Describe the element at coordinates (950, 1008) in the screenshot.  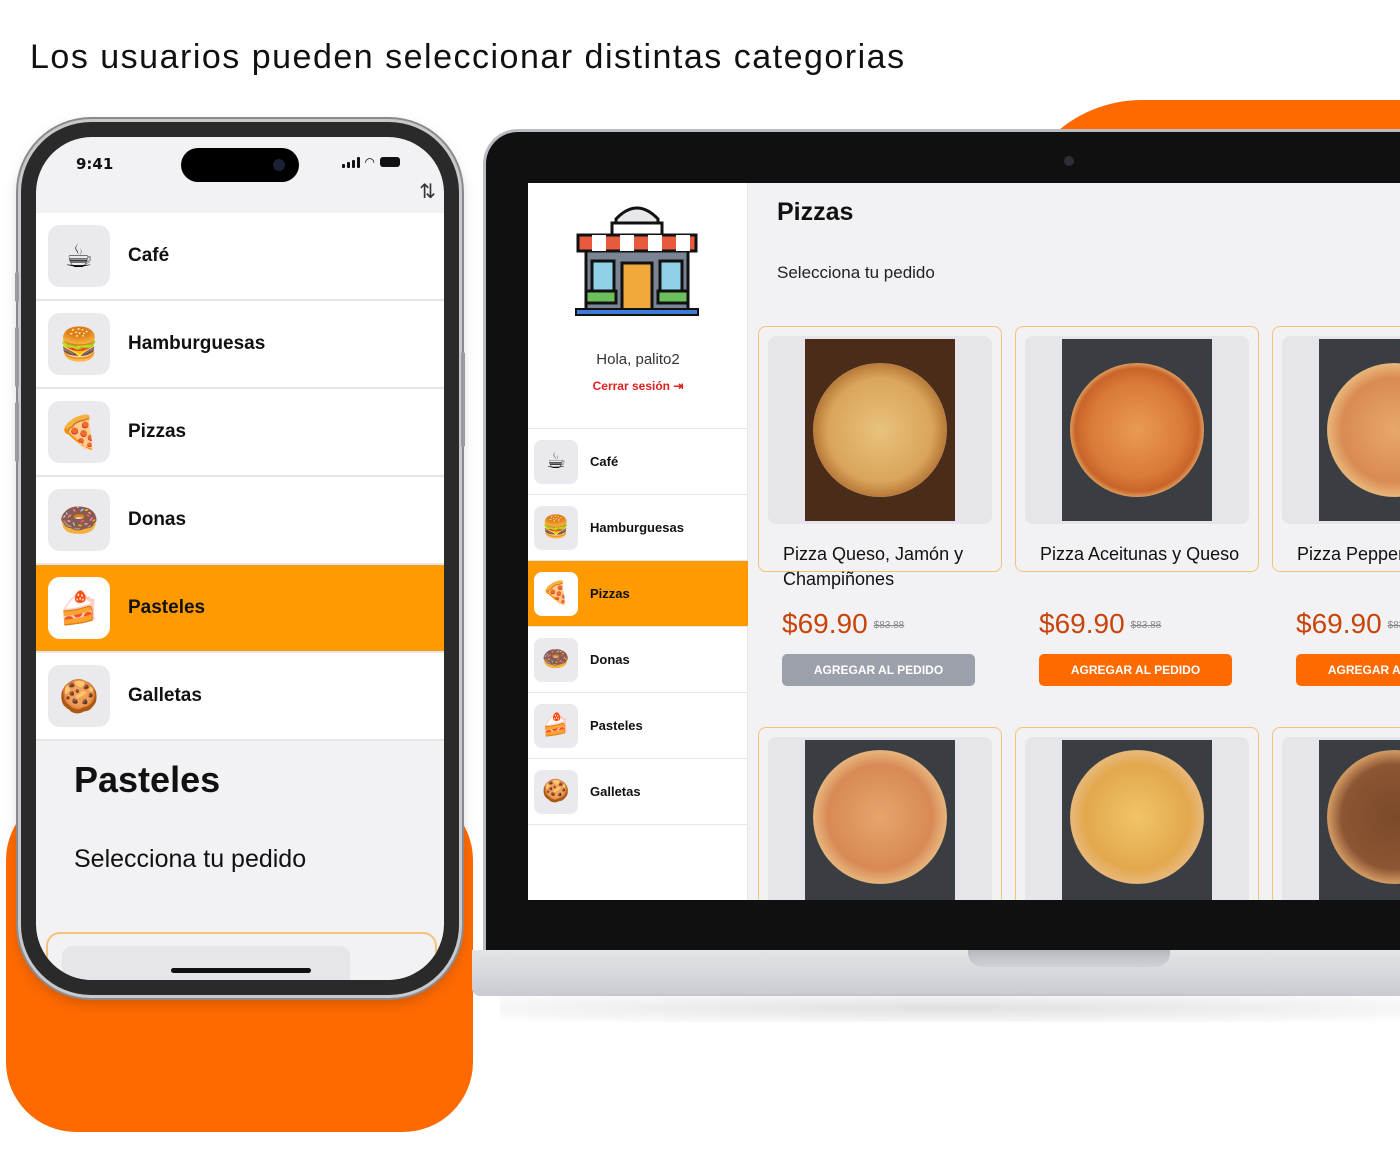
I see `laptop-shadow` at that location.